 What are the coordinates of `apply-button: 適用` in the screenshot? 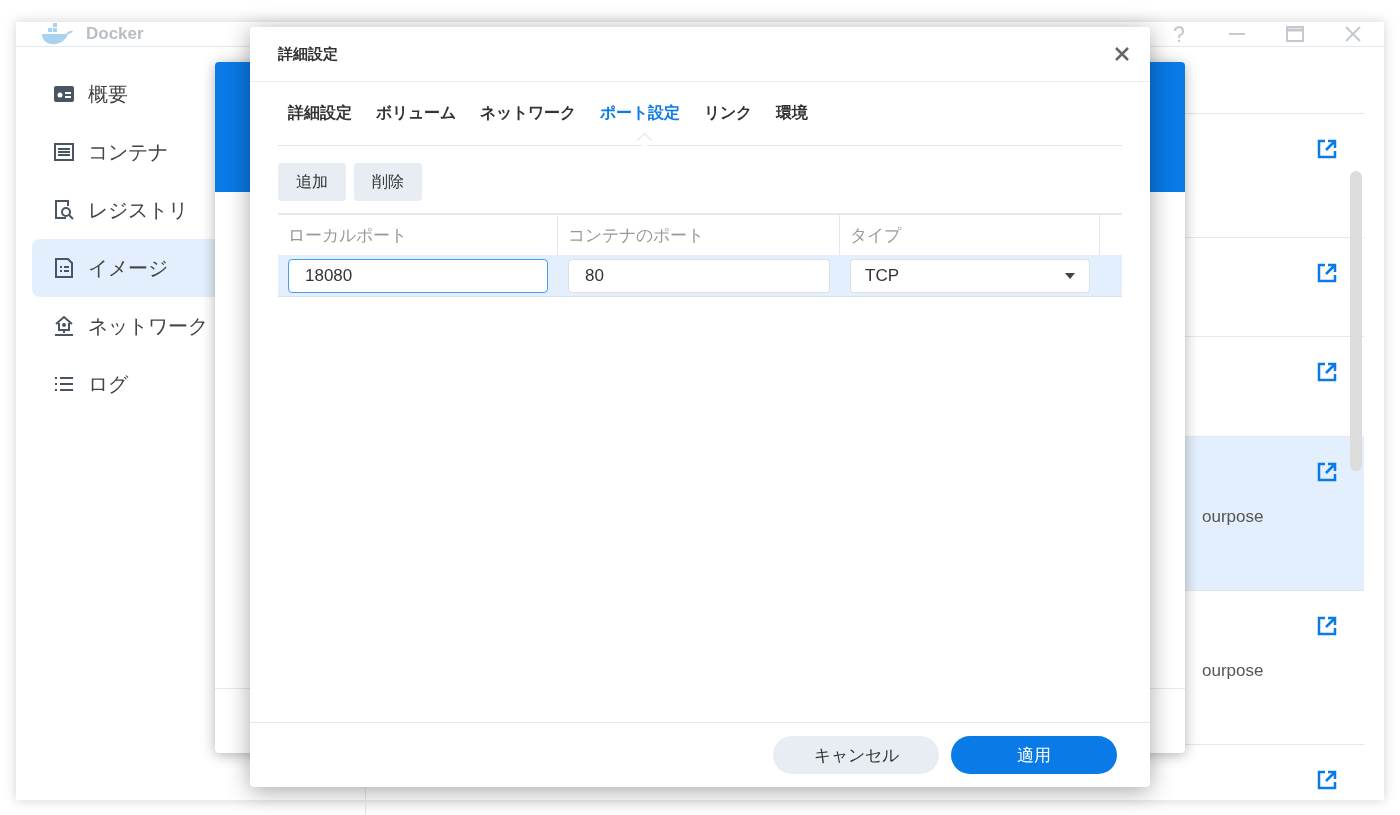 It's located at (1034, 755).